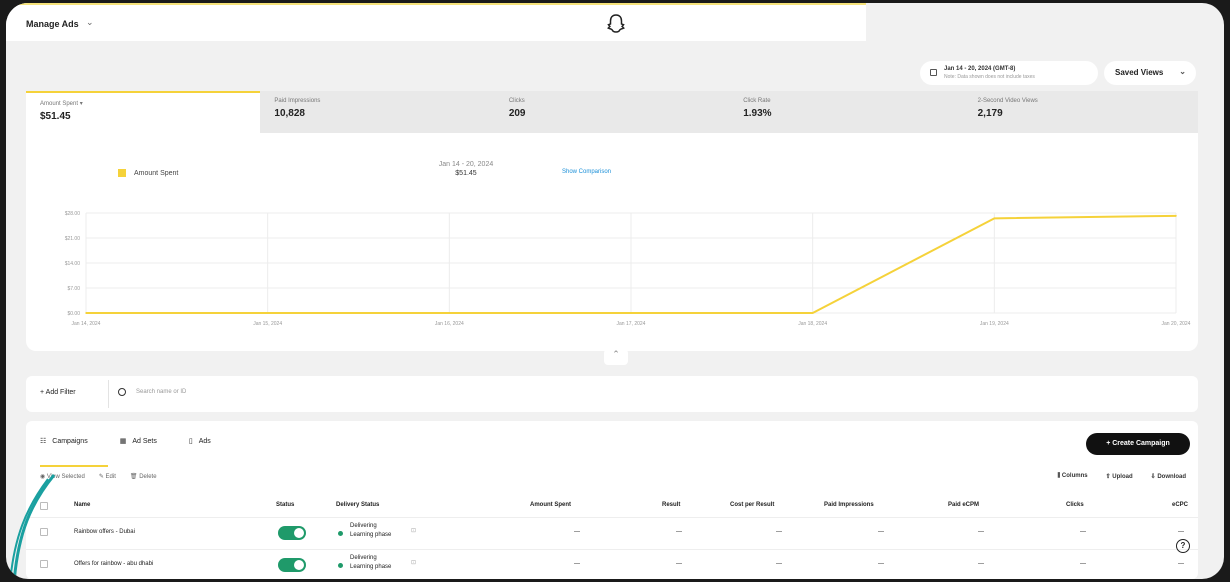  Describe the element at coordinates (516, 101) in the screenshot. I see `metric-label: Clicks` at that location.